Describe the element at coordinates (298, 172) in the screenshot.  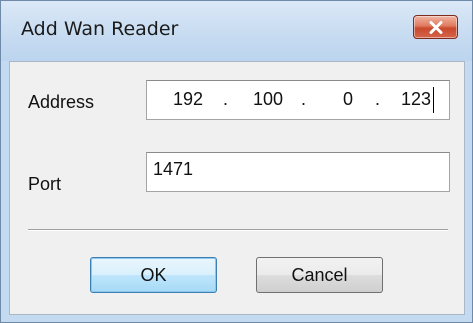
I see `port-input: 1471` at that location.